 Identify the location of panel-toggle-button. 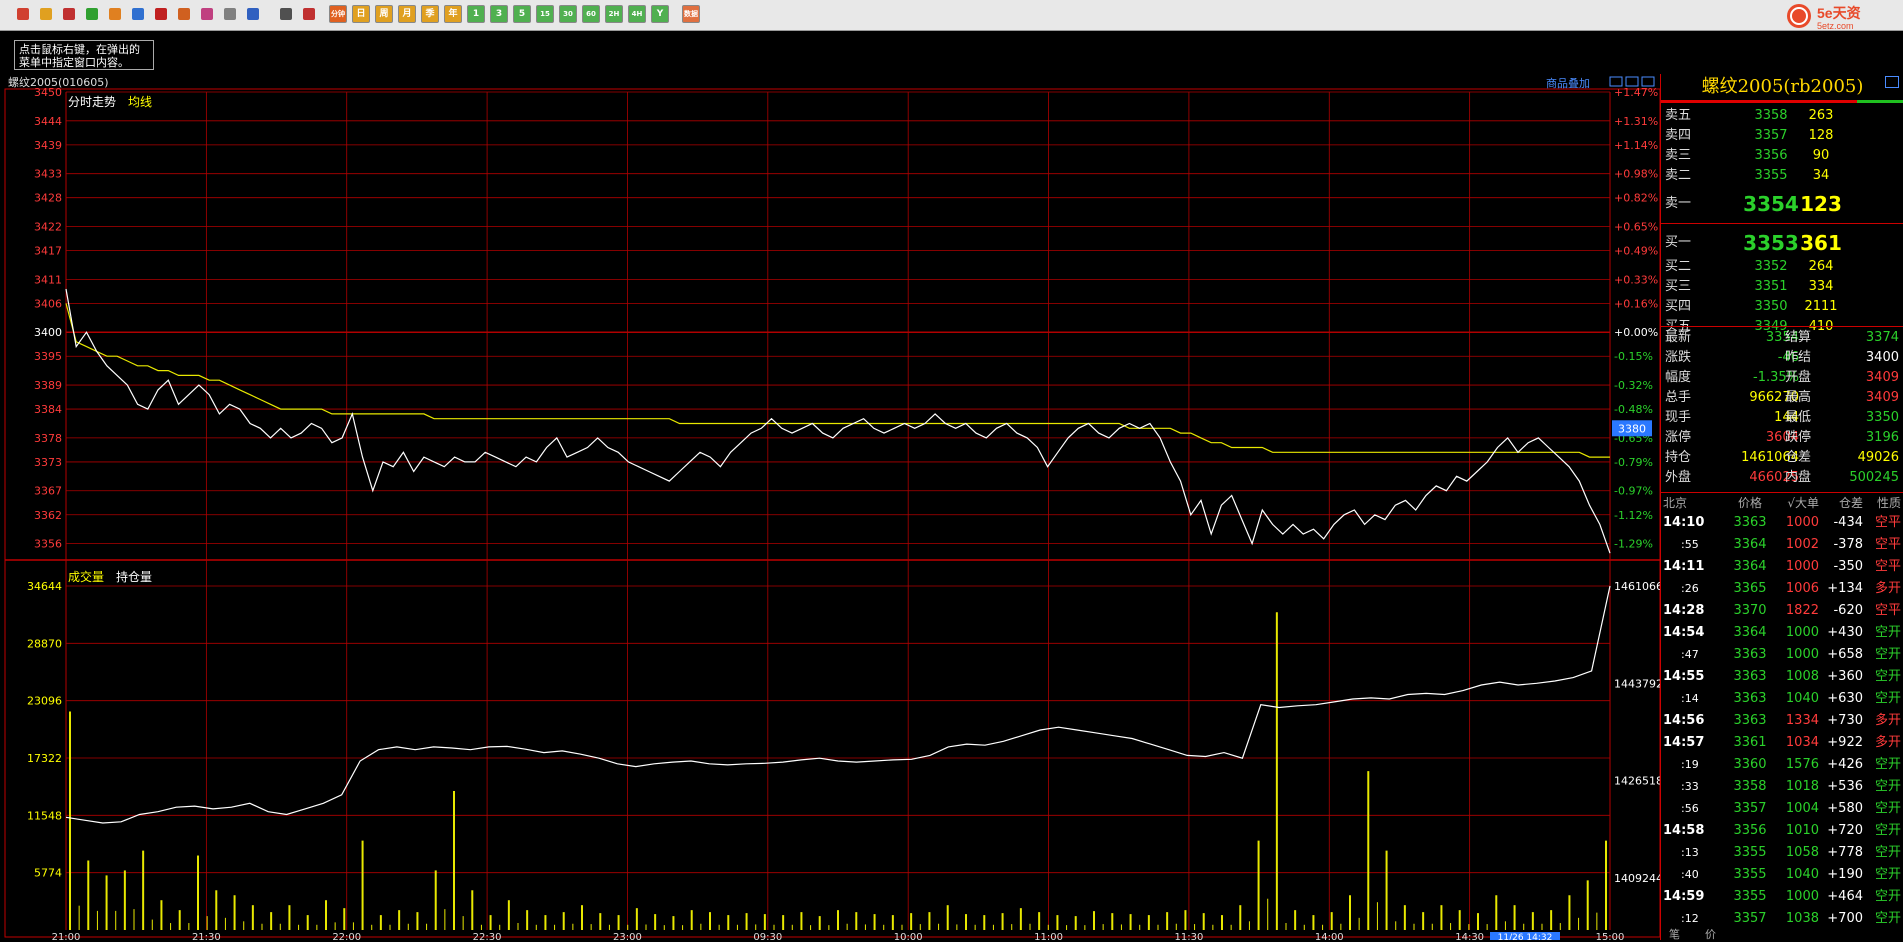
(1892, 82).